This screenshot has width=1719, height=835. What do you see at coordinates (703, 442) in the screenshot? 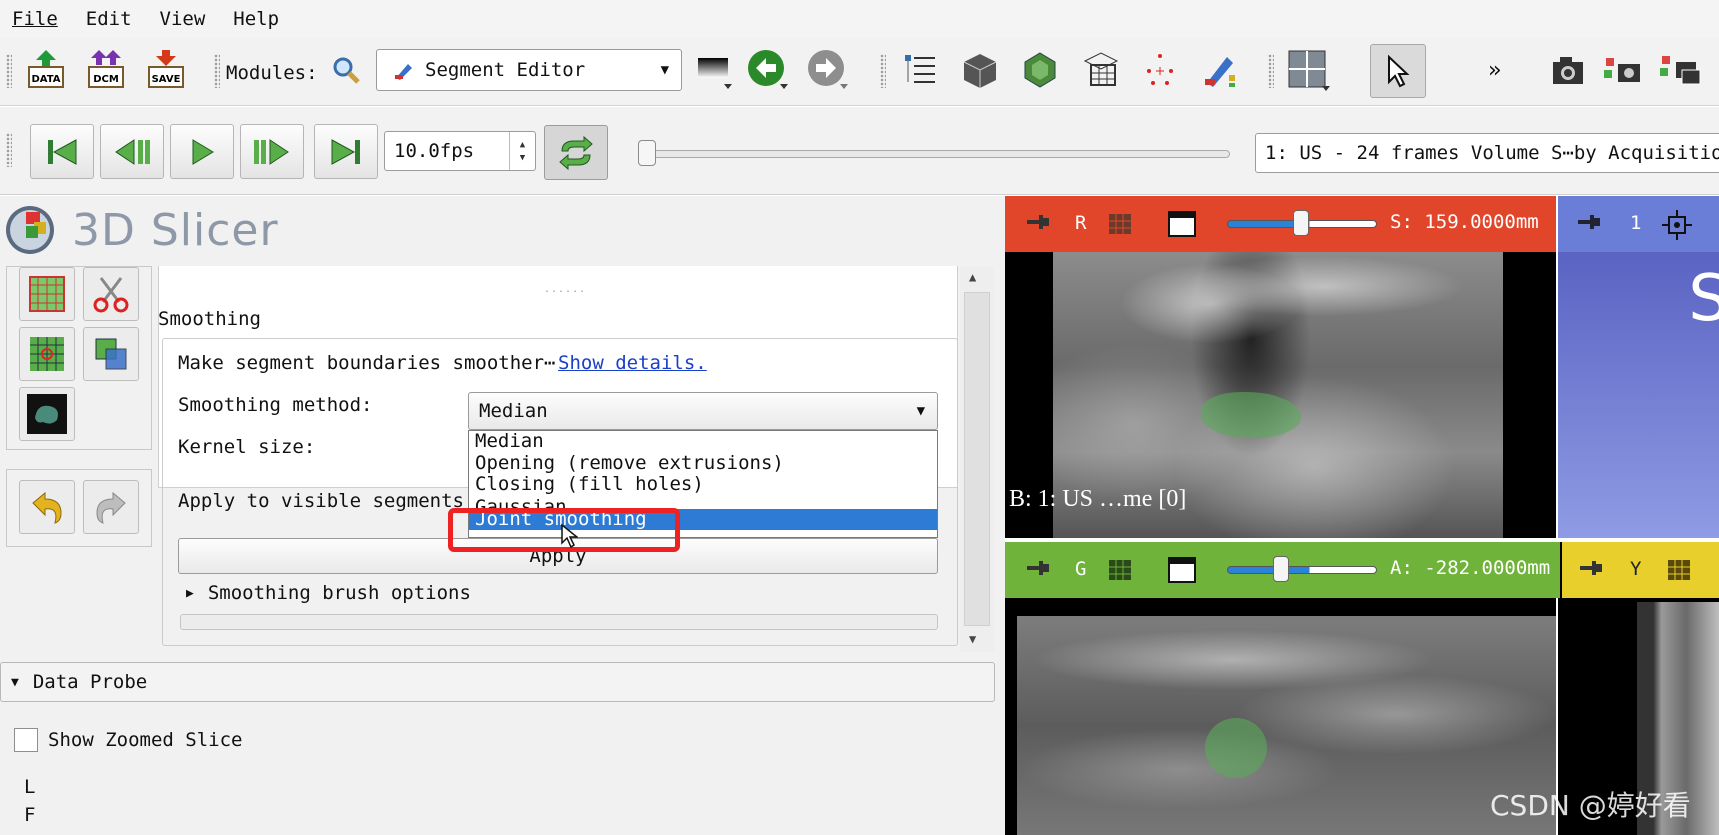
I see `dropdown-option-median: Median` at bounding box center [703, 442].